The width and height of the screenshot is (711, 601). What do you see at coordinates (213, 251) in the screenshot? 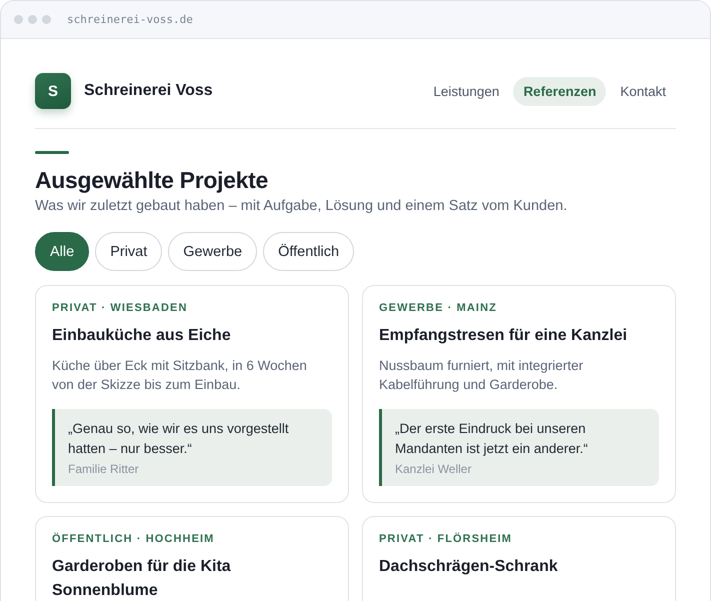
I see `filter-chip: Gewerbe` at bounding box center [213, 251].